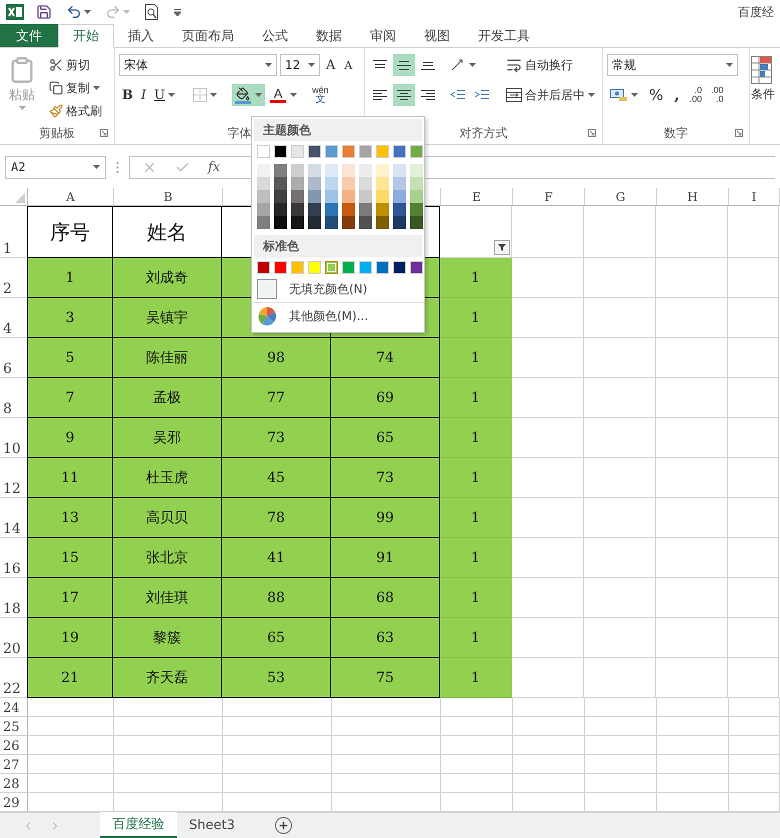 This screenshot has width=780, height=838. I want to click on font-color-button: A, so click(283, 95).